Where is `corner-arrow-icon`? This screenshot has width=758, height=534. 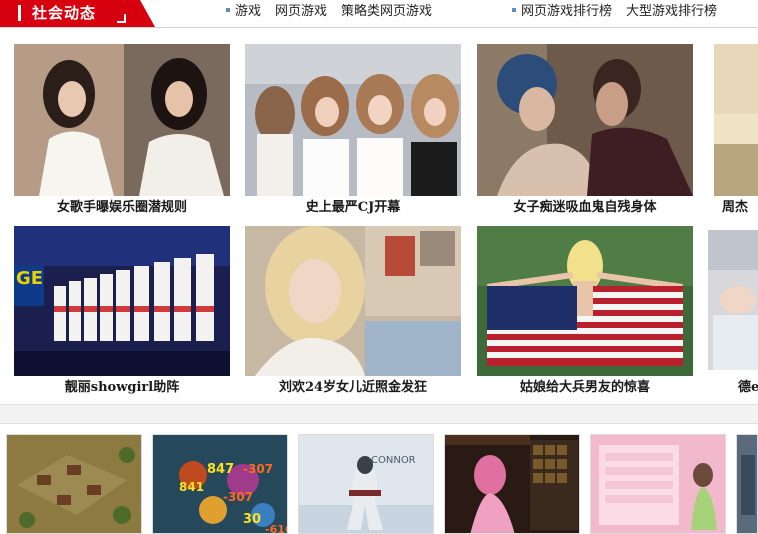 corner-arrow-icon is located at coordinates (121, 18).